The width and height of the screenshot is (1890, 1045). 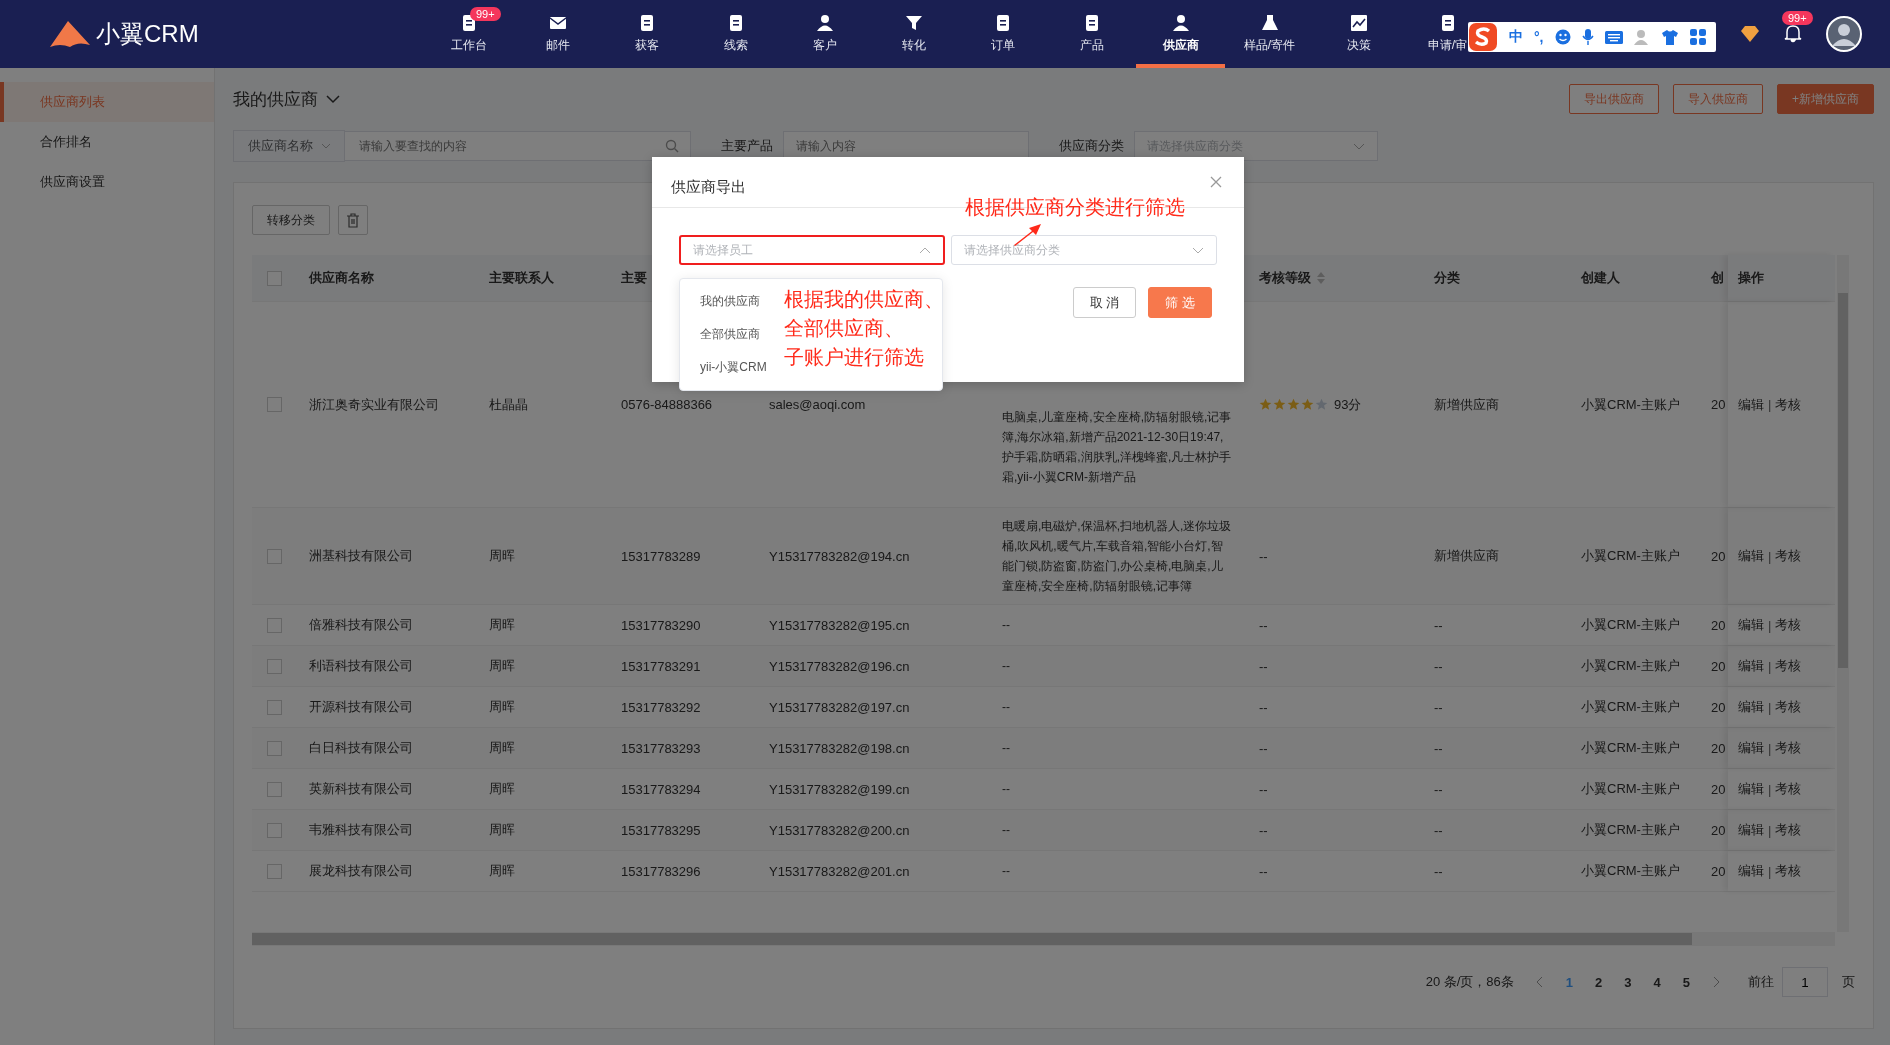 What do you see at coordinates (864, 299) in the screenshot?
I see `annotation-text: 根据我的供应商、` at bounding box center [864, 299].